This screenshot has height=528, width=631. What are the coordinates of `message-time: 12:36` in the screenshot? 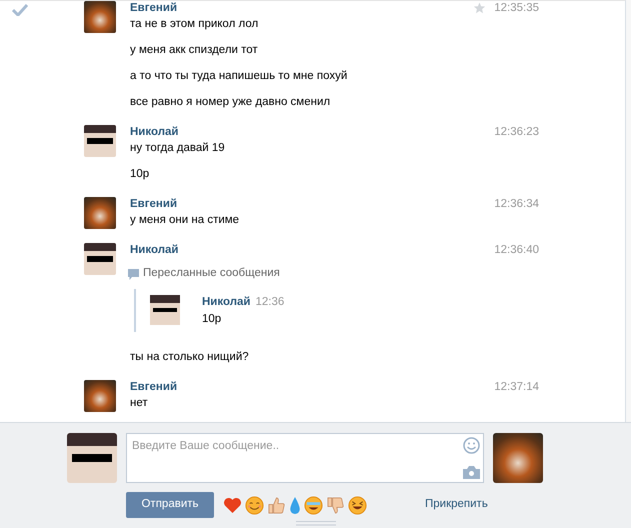 It's located at (270, 302).